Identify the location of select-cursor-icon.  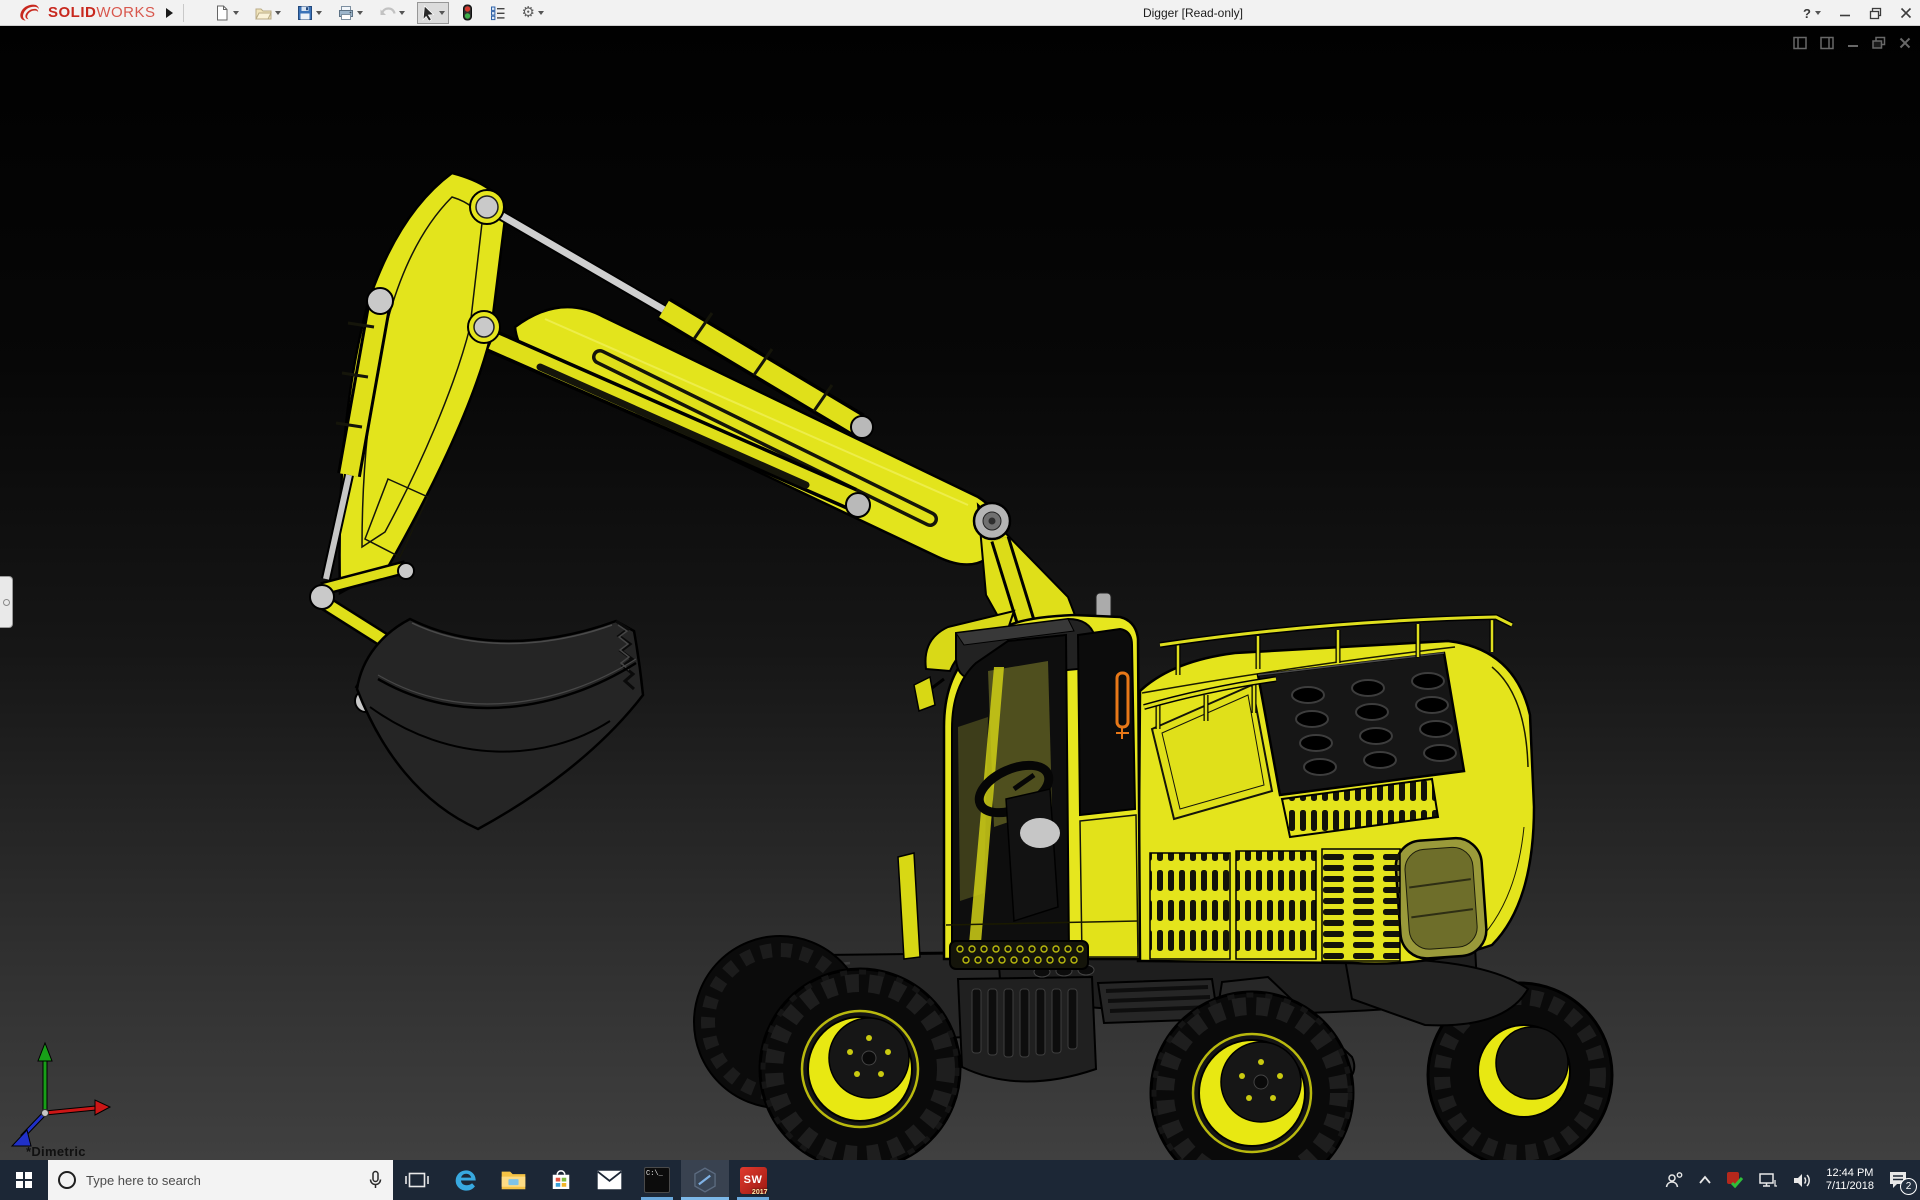
(428, 12).